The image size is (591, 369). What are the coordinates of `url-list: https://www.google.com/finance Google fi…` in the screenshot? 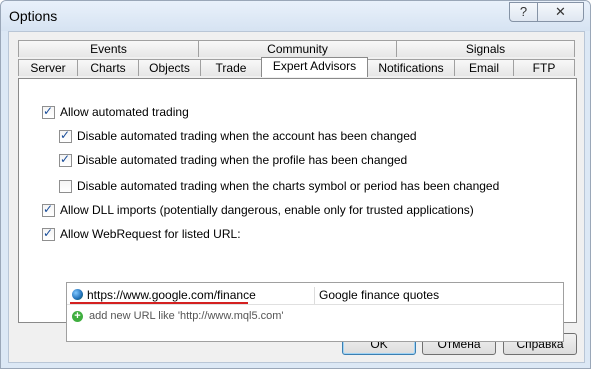 It's located at (315, 312).